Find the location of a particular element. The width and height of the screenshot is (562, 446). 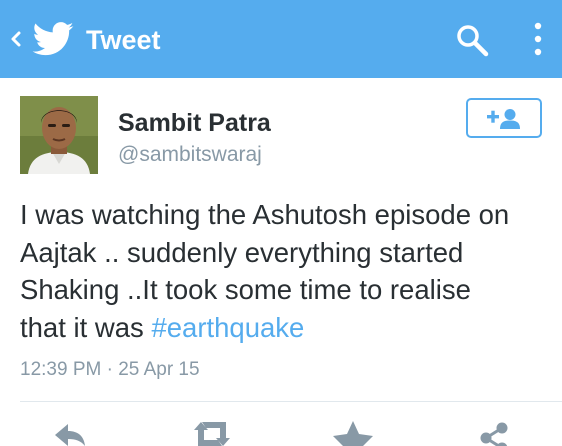

follow-user-icon is located at coordinates (503, 119).